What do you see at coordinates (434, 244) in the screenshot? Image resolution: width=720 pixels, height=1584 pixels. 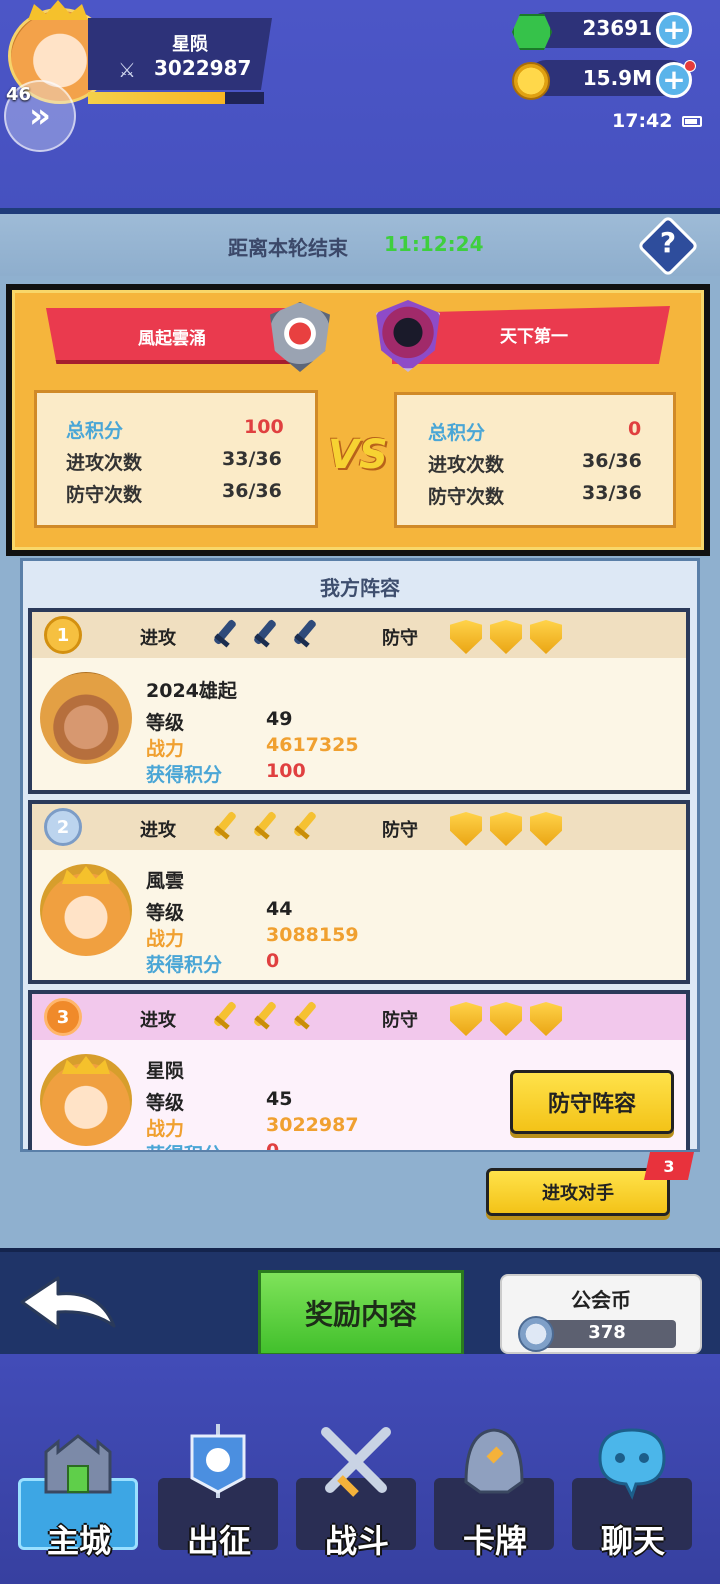 I see `round-timer: 11:12:24` at bounding box center [434, 244].